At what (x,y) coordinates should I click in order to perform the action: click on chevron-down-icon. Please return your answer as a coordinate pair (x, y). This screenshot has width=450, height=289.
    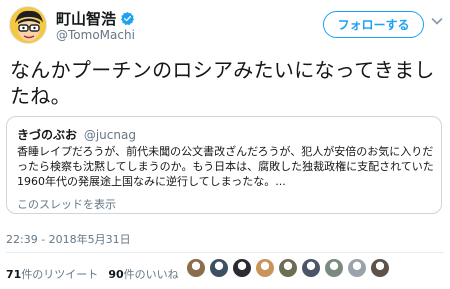
    Looking at the image, I should click on (437, 21).